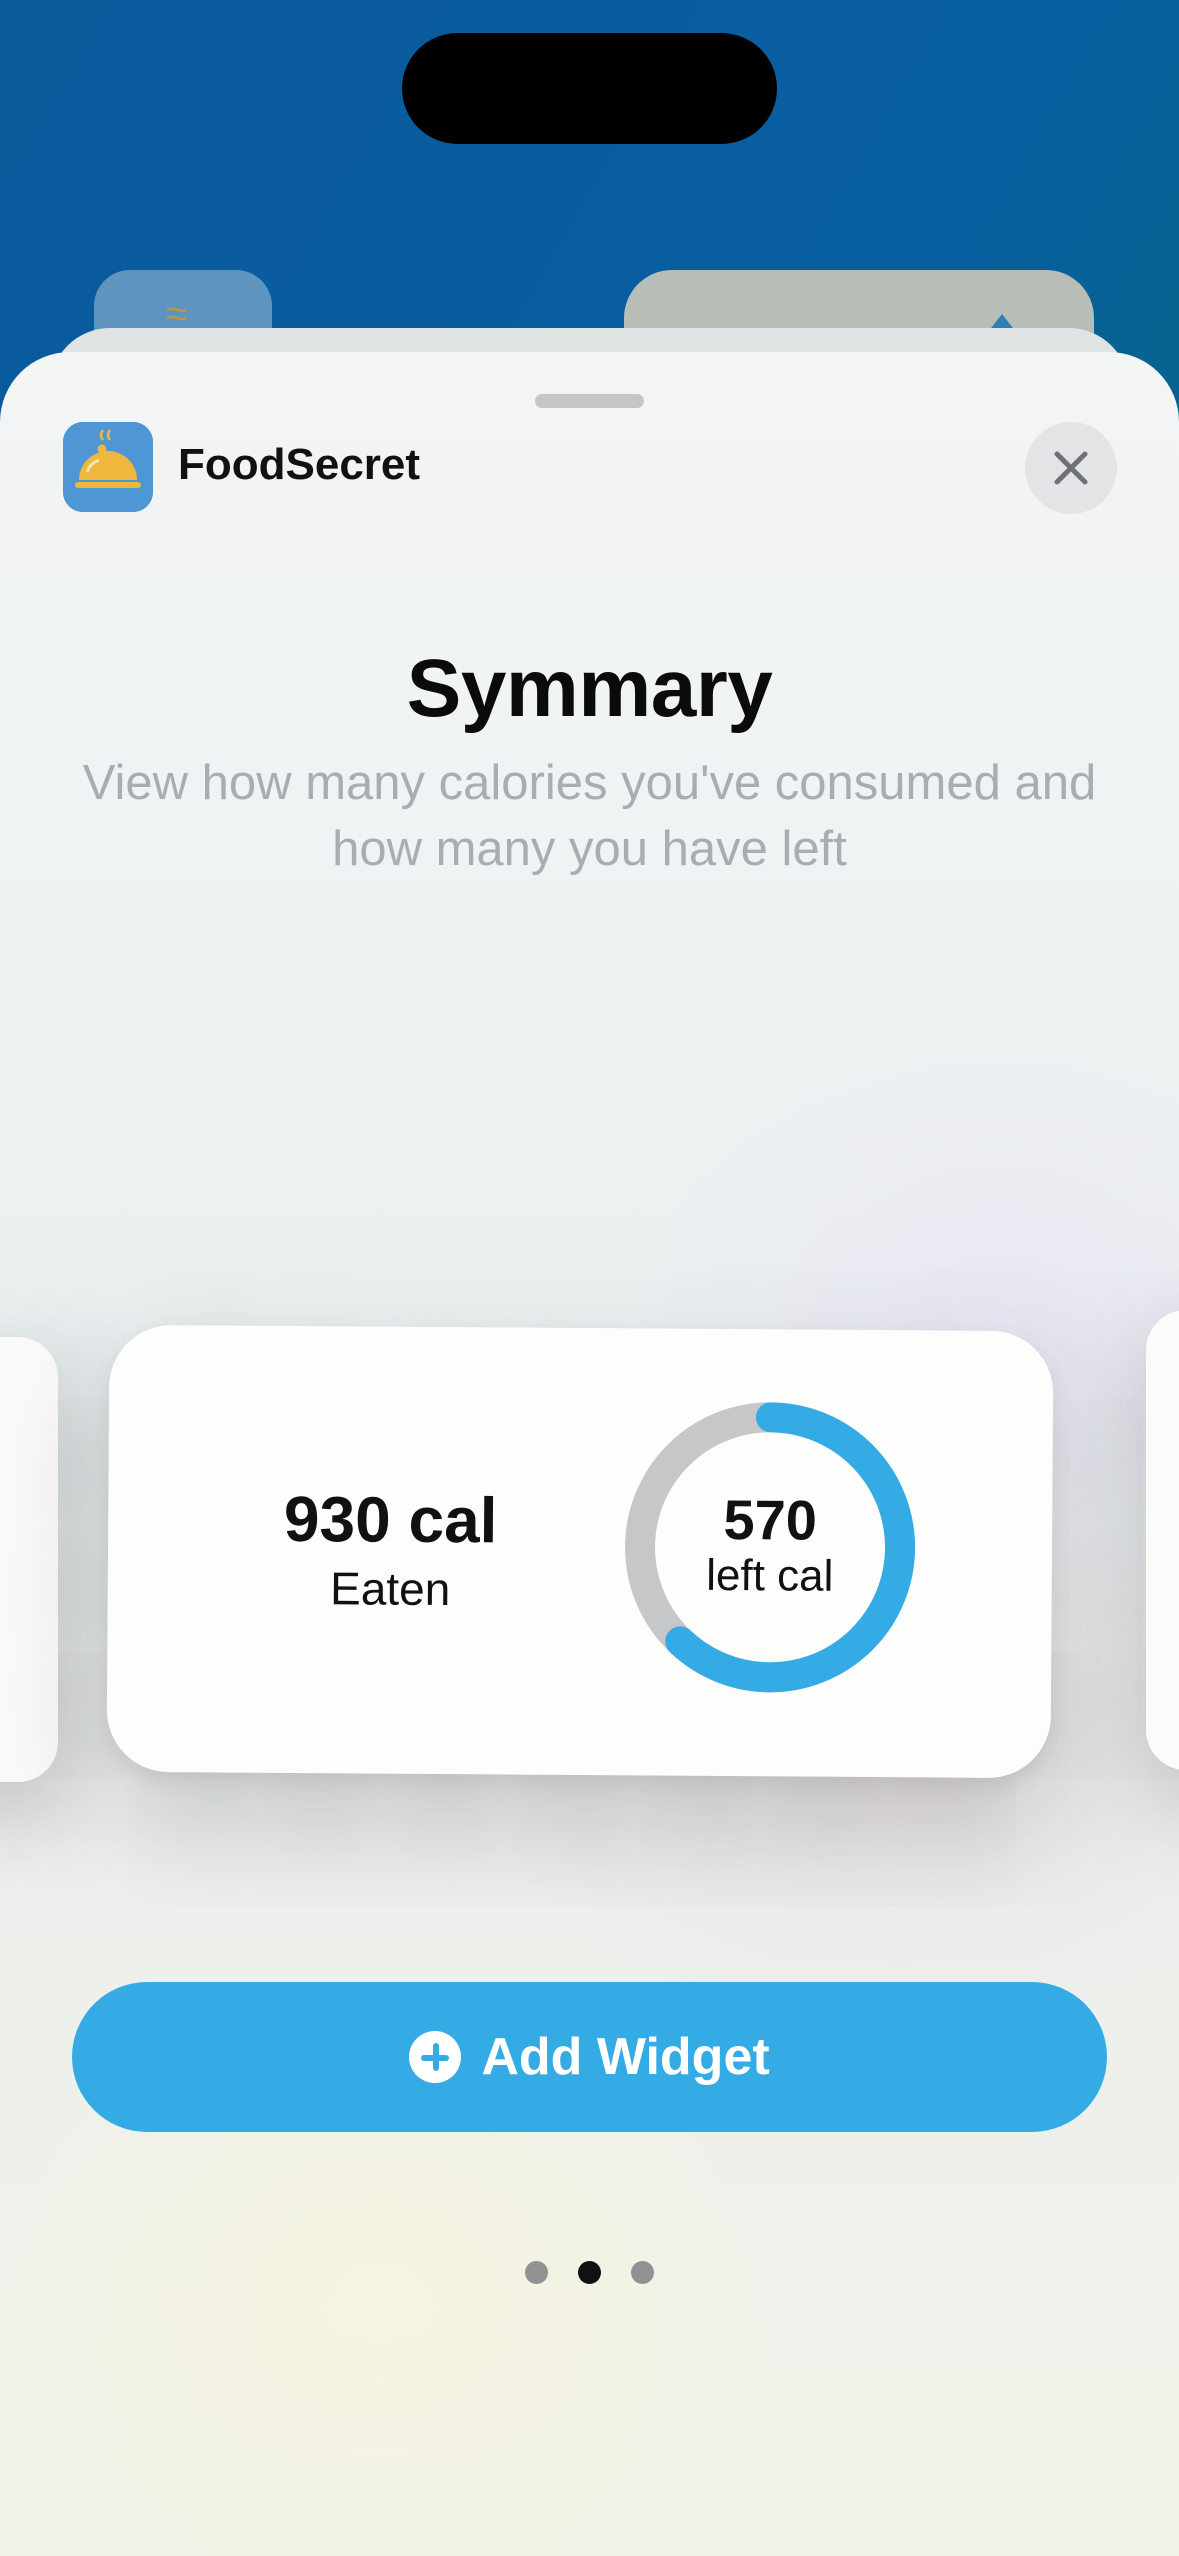 This screenshot has height=2556, width=1179. What do you see at coordinates (580, 1551) in the screenshot?
I see `summary-widget-preview: 930 cal Eaten 570 left cal` at bounding box center [580, 1551].